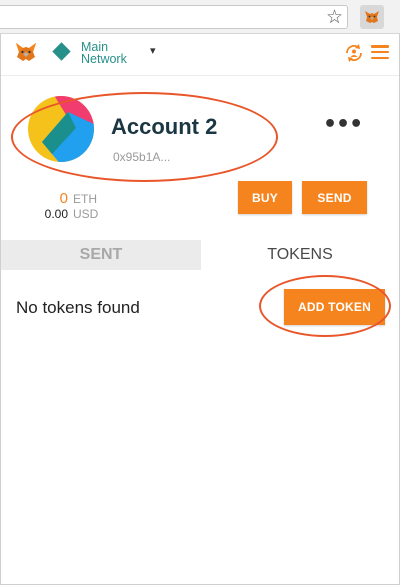 The height and width of the screenshot is (585, 400). What do you see at coordinates (56, 214) in the screenshot?
I see `fiat-balance-value: 0.00` at bounding box center [56, 214].